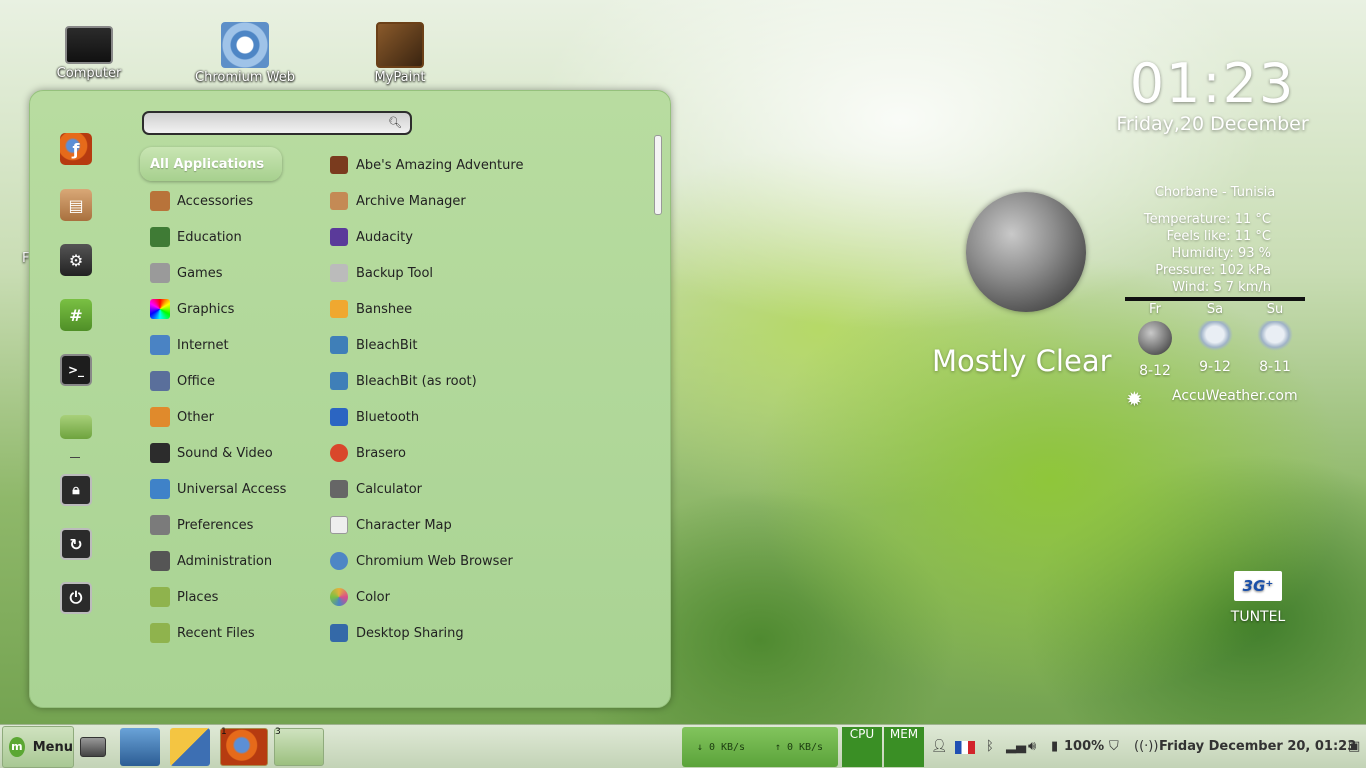  I want to click on app-item: BleachBit (as root), so click(490, 381).